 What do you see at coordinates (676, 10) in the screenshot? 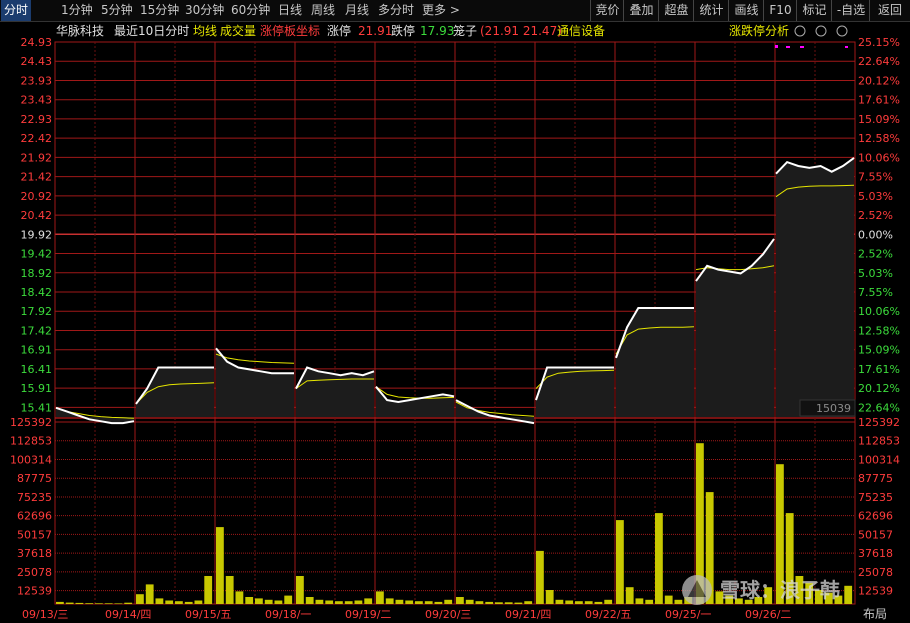
I see `super-button: 超盘` at bounding box center [676, 10].